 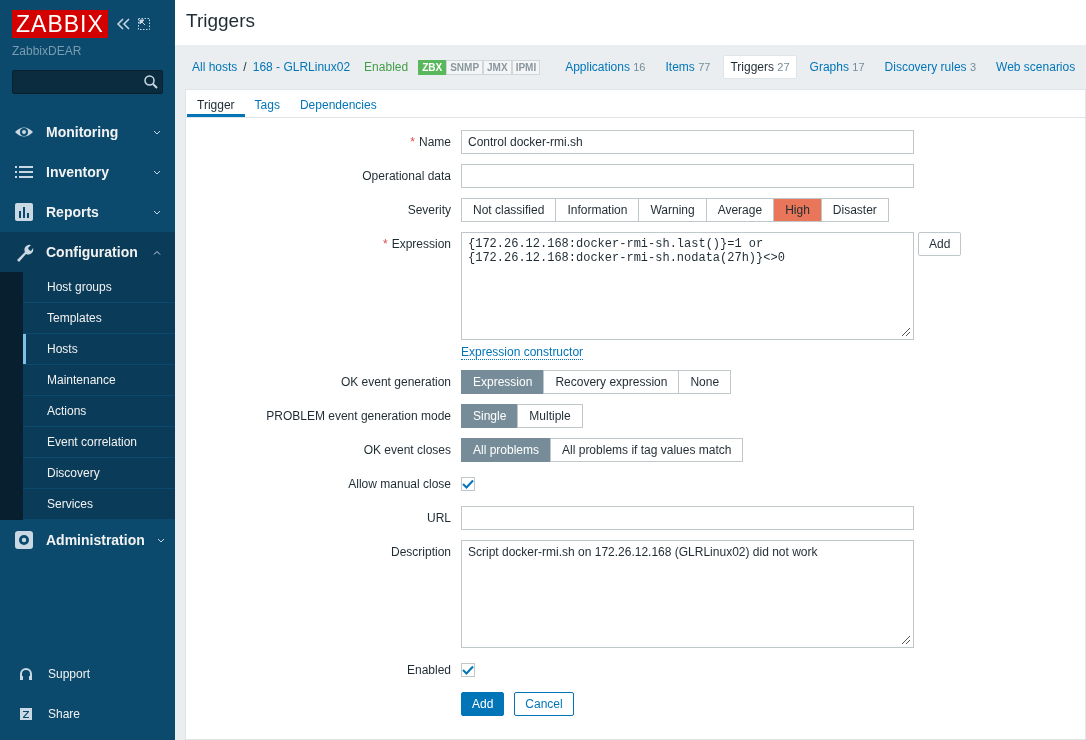 What do you see at coordinates (465, 67) in the screenshot?
I see `interface-badge: SNMP` at bounding box center [465, 67].